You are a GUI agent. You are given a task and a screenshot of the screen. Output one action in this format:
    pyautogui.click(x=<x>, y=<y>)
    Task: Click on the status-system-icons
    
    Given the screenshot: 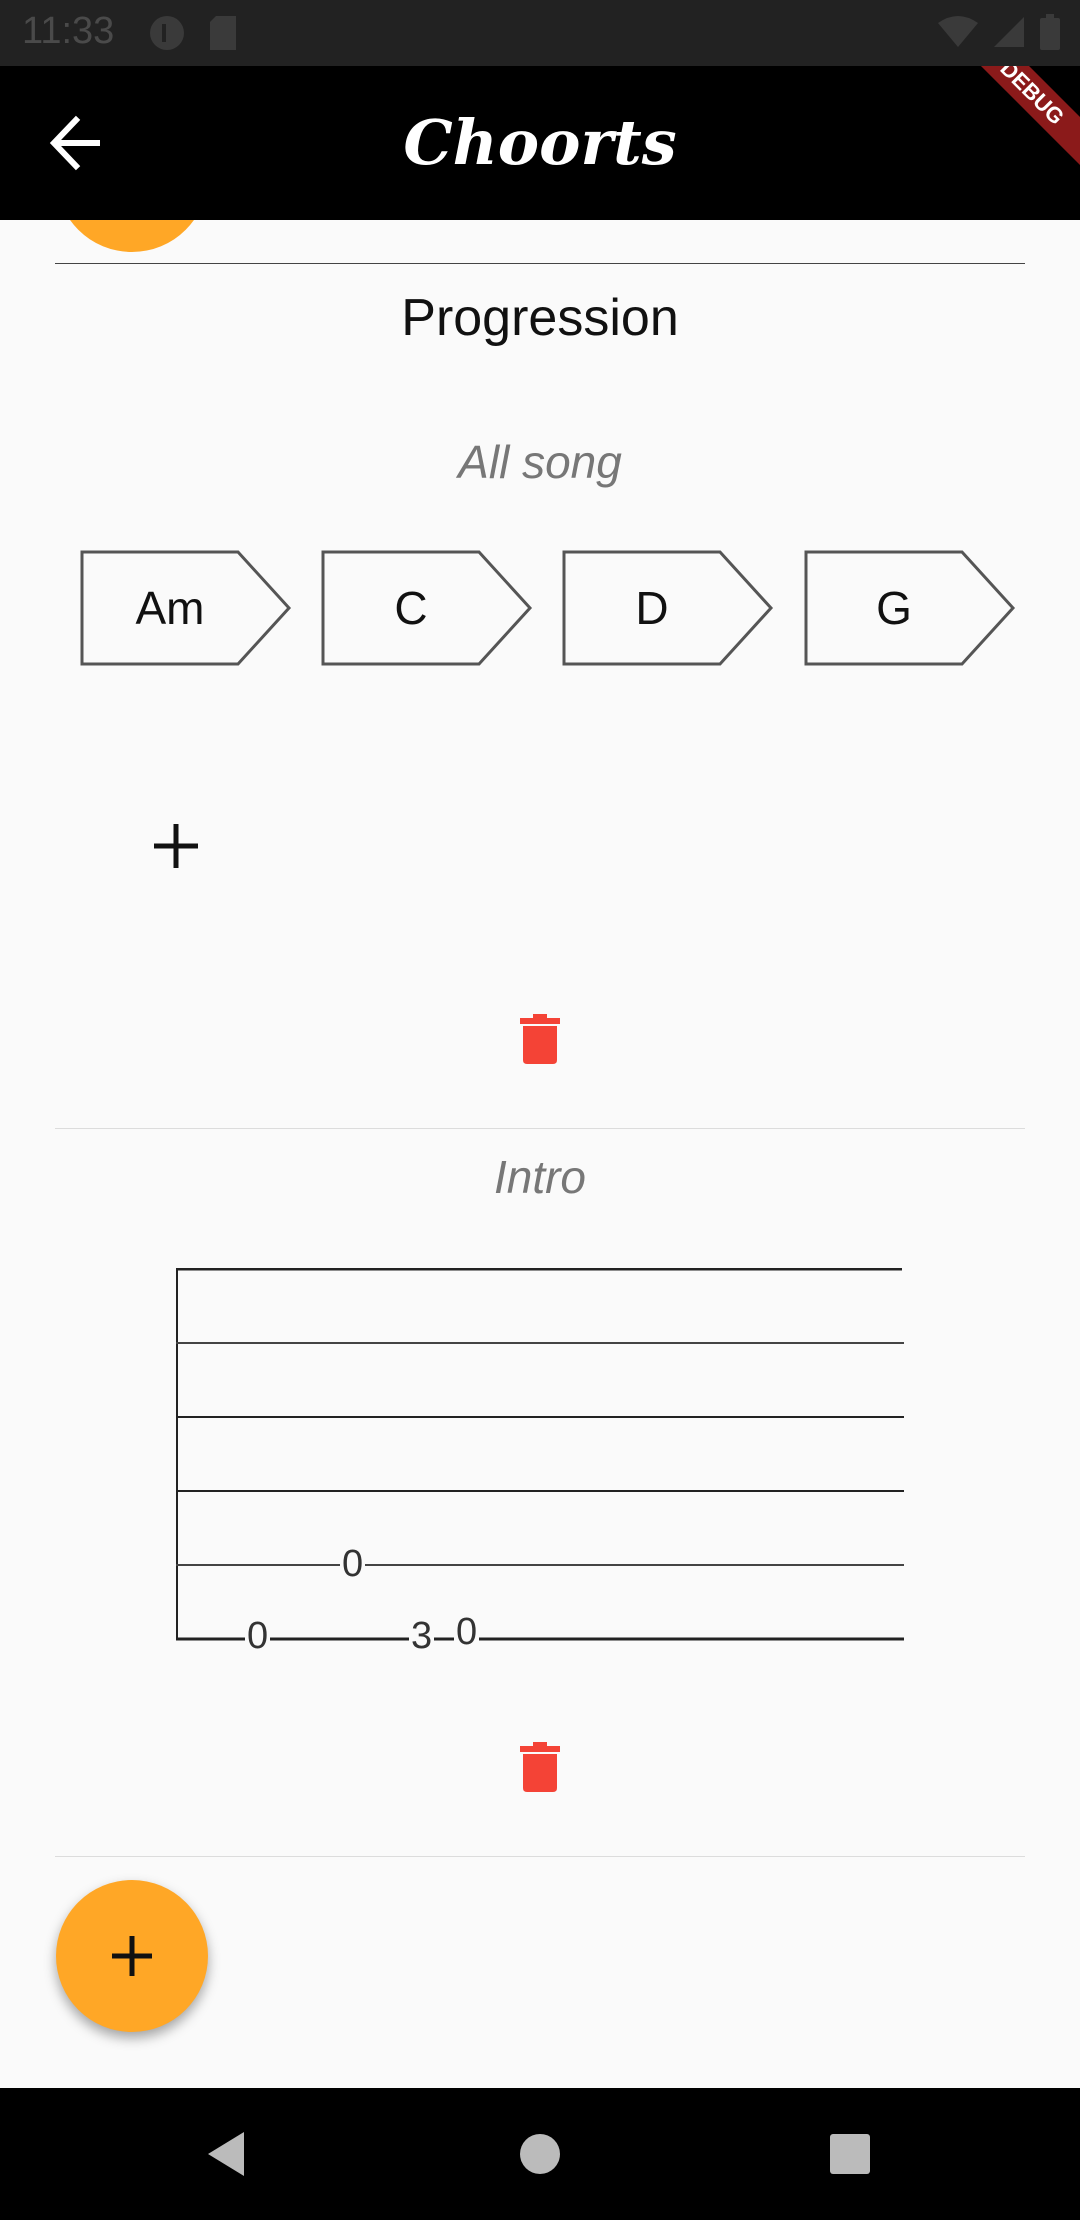 What is the action you would take?
    pyautogui.click(x=999, y=32)
    